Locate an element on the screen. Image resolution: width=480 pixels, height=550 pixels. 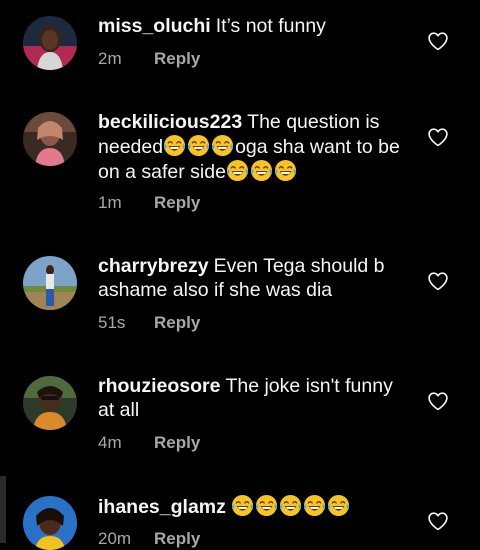
comment-meta: 1m Reply is located at coordinates (149, 203).